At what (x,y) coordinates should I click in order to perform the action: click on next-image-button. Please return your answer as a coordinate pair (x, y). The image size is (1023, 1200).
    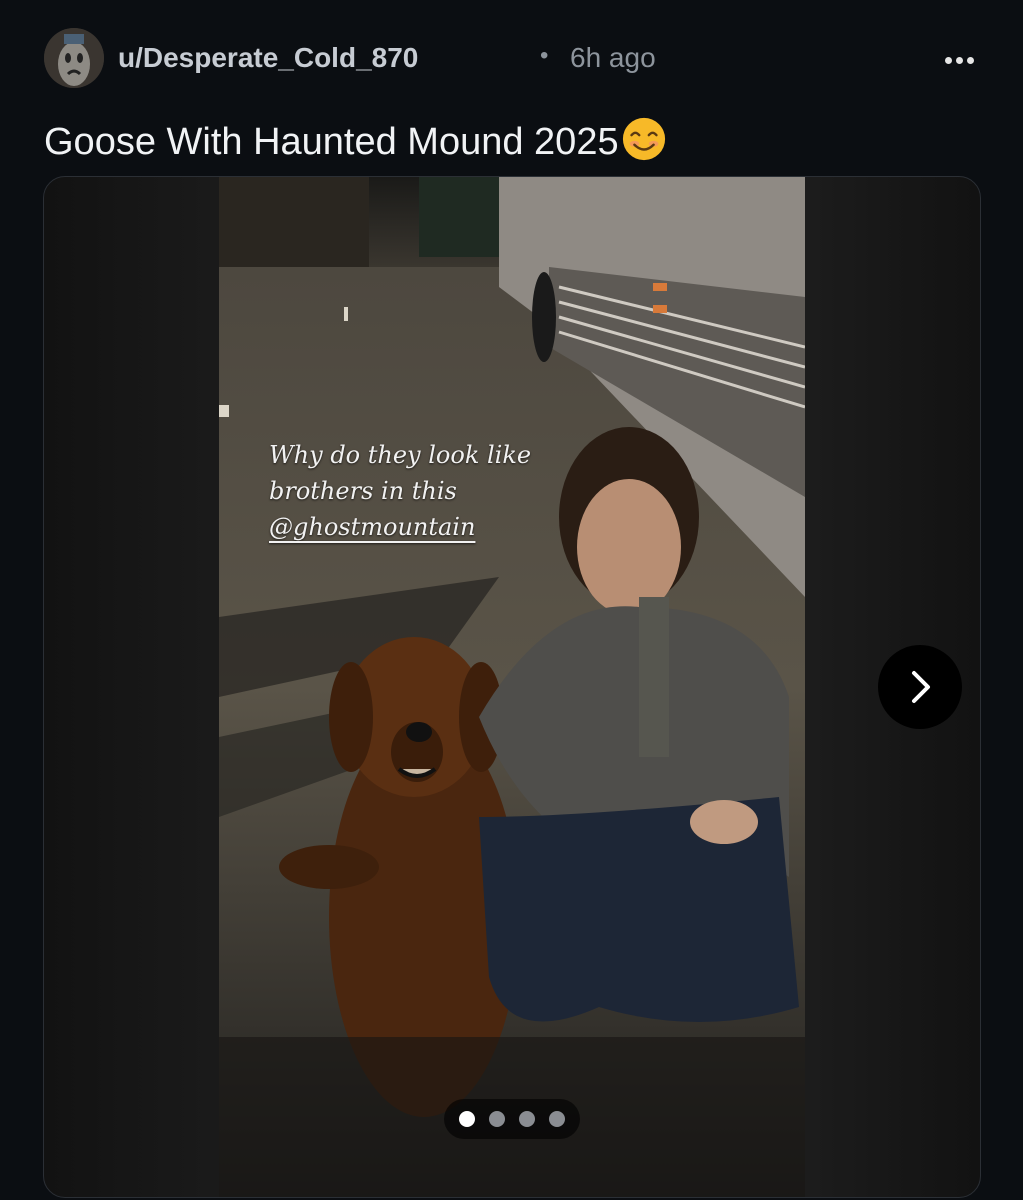
    Looking at the image, I should click on (920, 687).